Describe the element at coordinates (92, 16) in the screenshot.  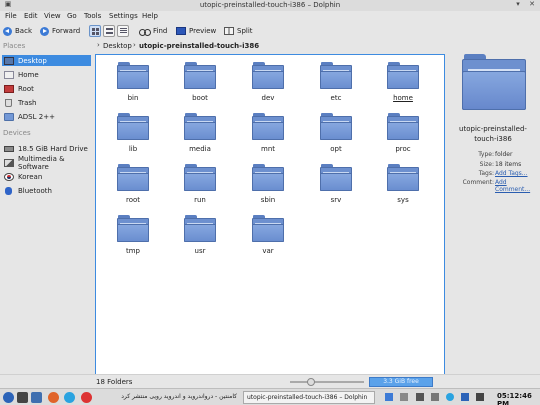
I see `menu-tools: Tools` at that location.